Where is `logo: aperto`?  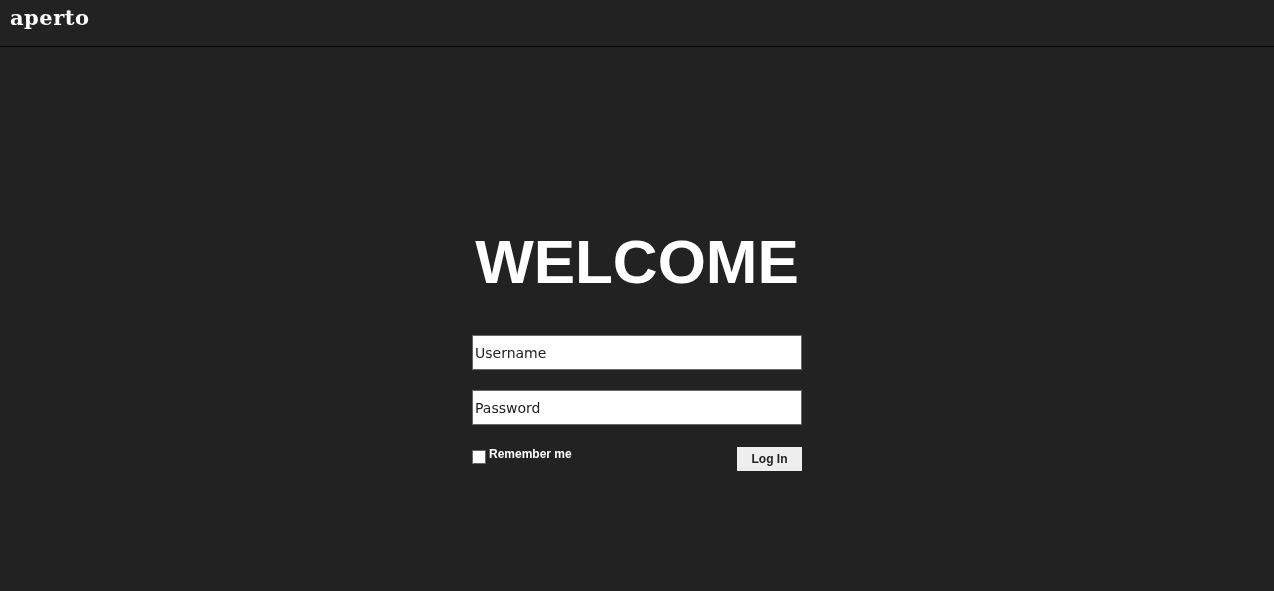
logo: aperto is located at coordinates (50, 17).